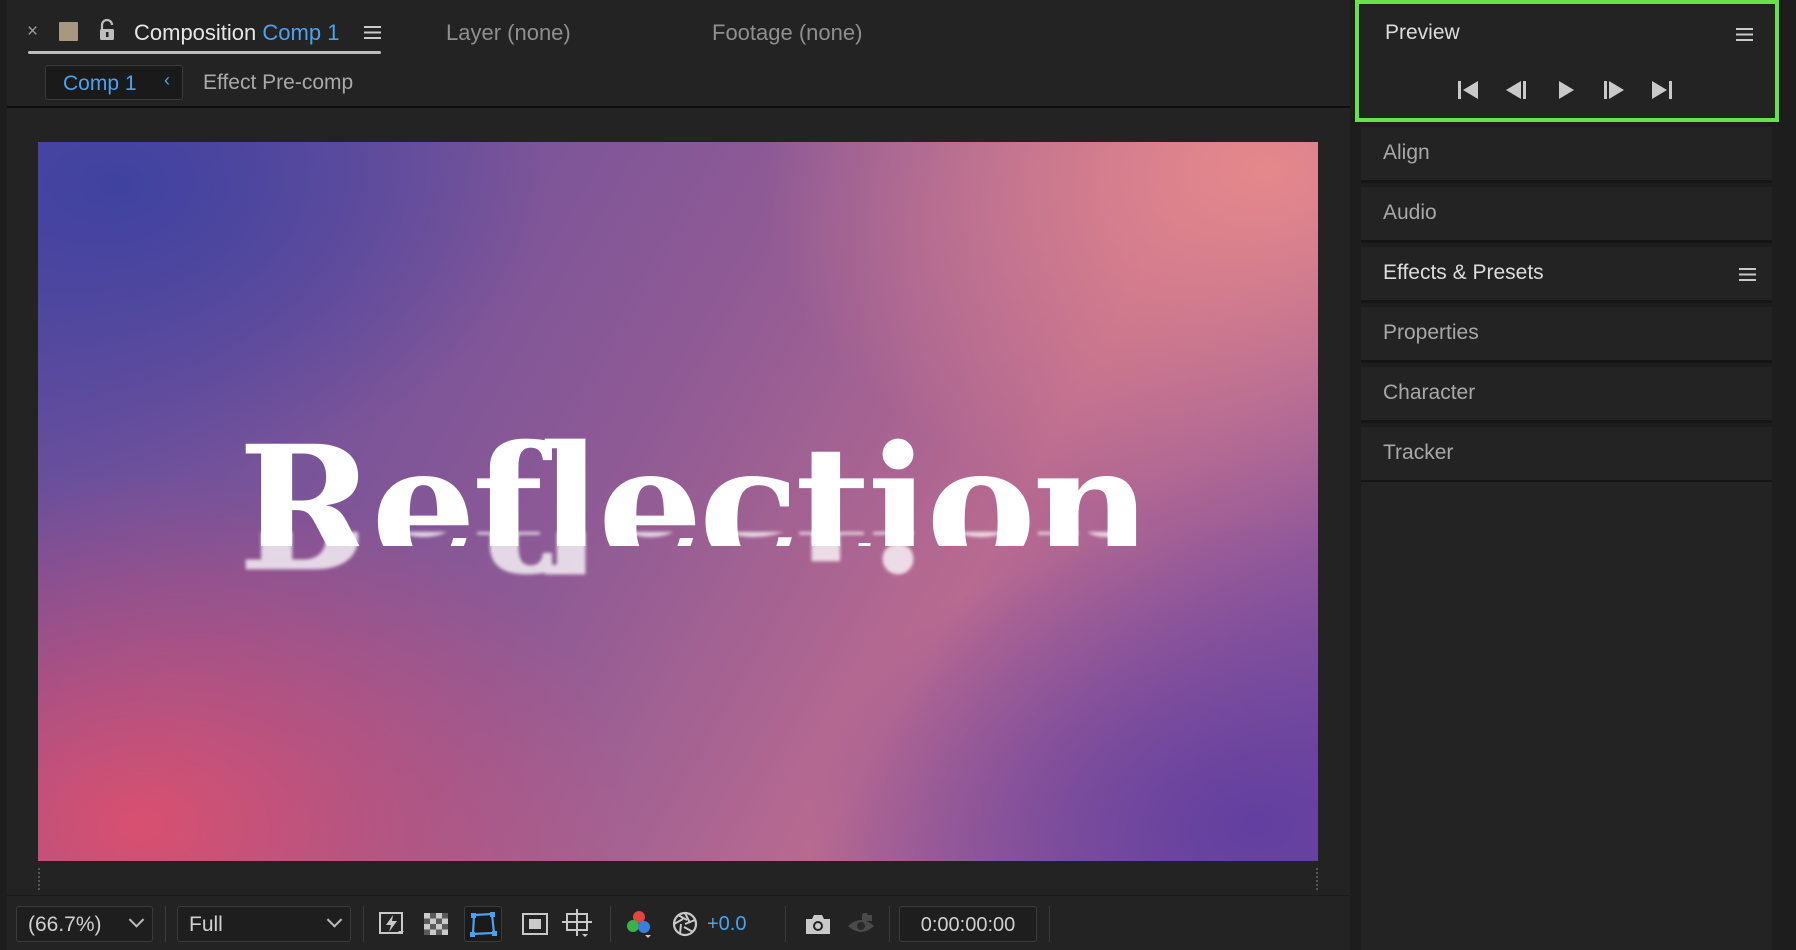 This screenshot has width=1796, height=950. What do you see at coordinates (1566, 716) in the screenshot?
I see `empty-panel-area` at bounding box center [1566, 716].